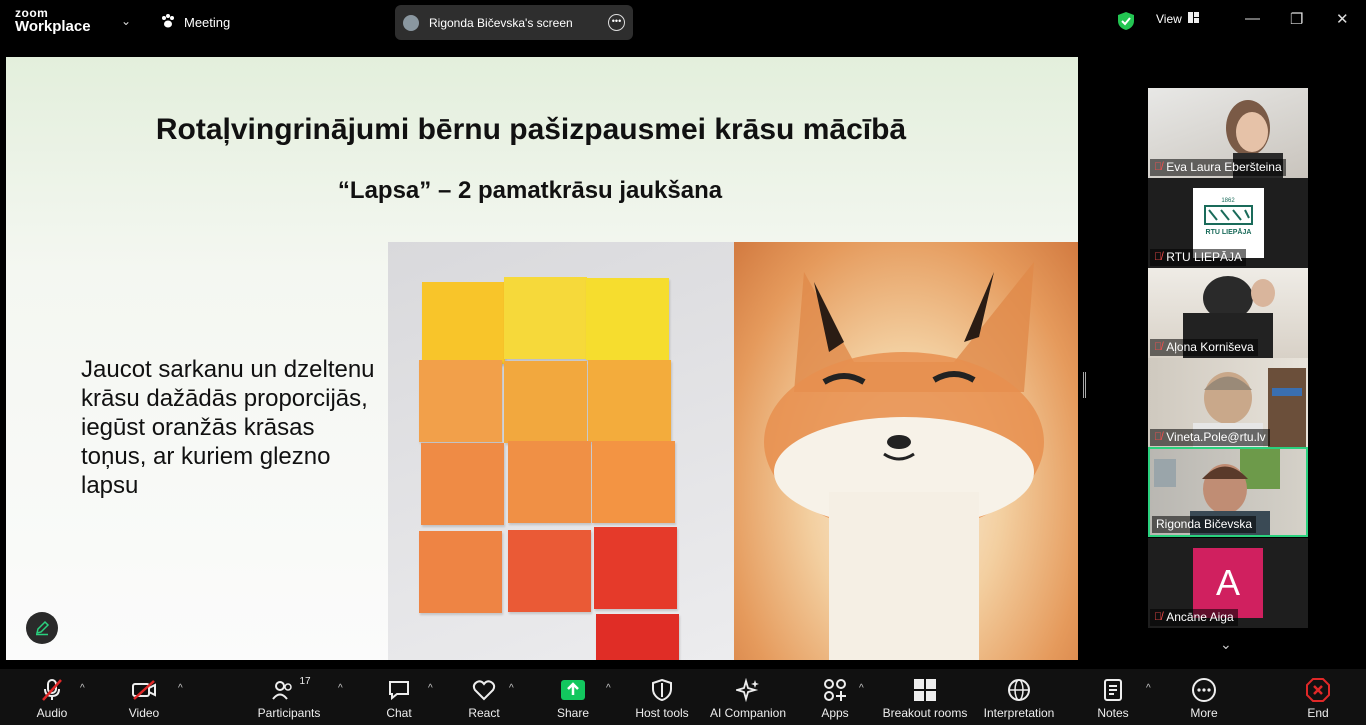  I want to click on notes-button: Notes, so click(1113, 698).